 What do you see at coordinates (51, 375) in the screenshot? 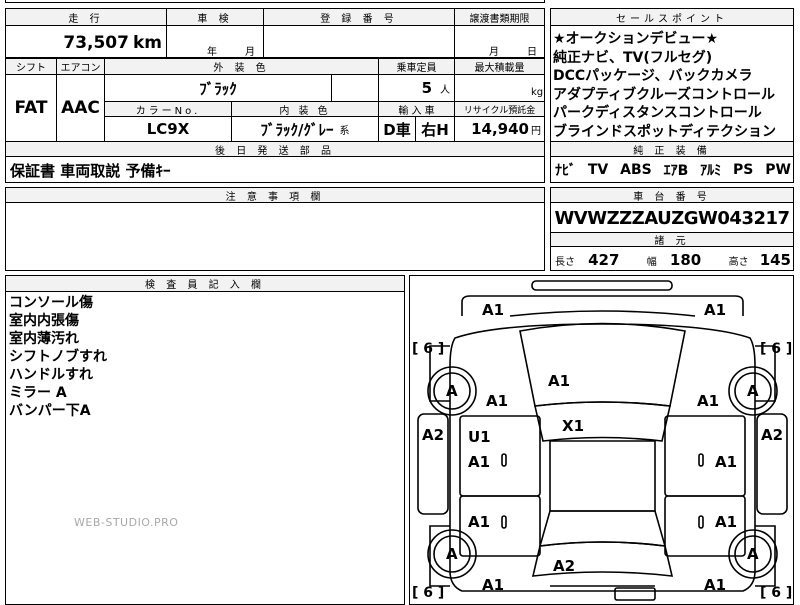
I see `inspector-note-line: ハンドルすれ` at bounding box center [51, 375].